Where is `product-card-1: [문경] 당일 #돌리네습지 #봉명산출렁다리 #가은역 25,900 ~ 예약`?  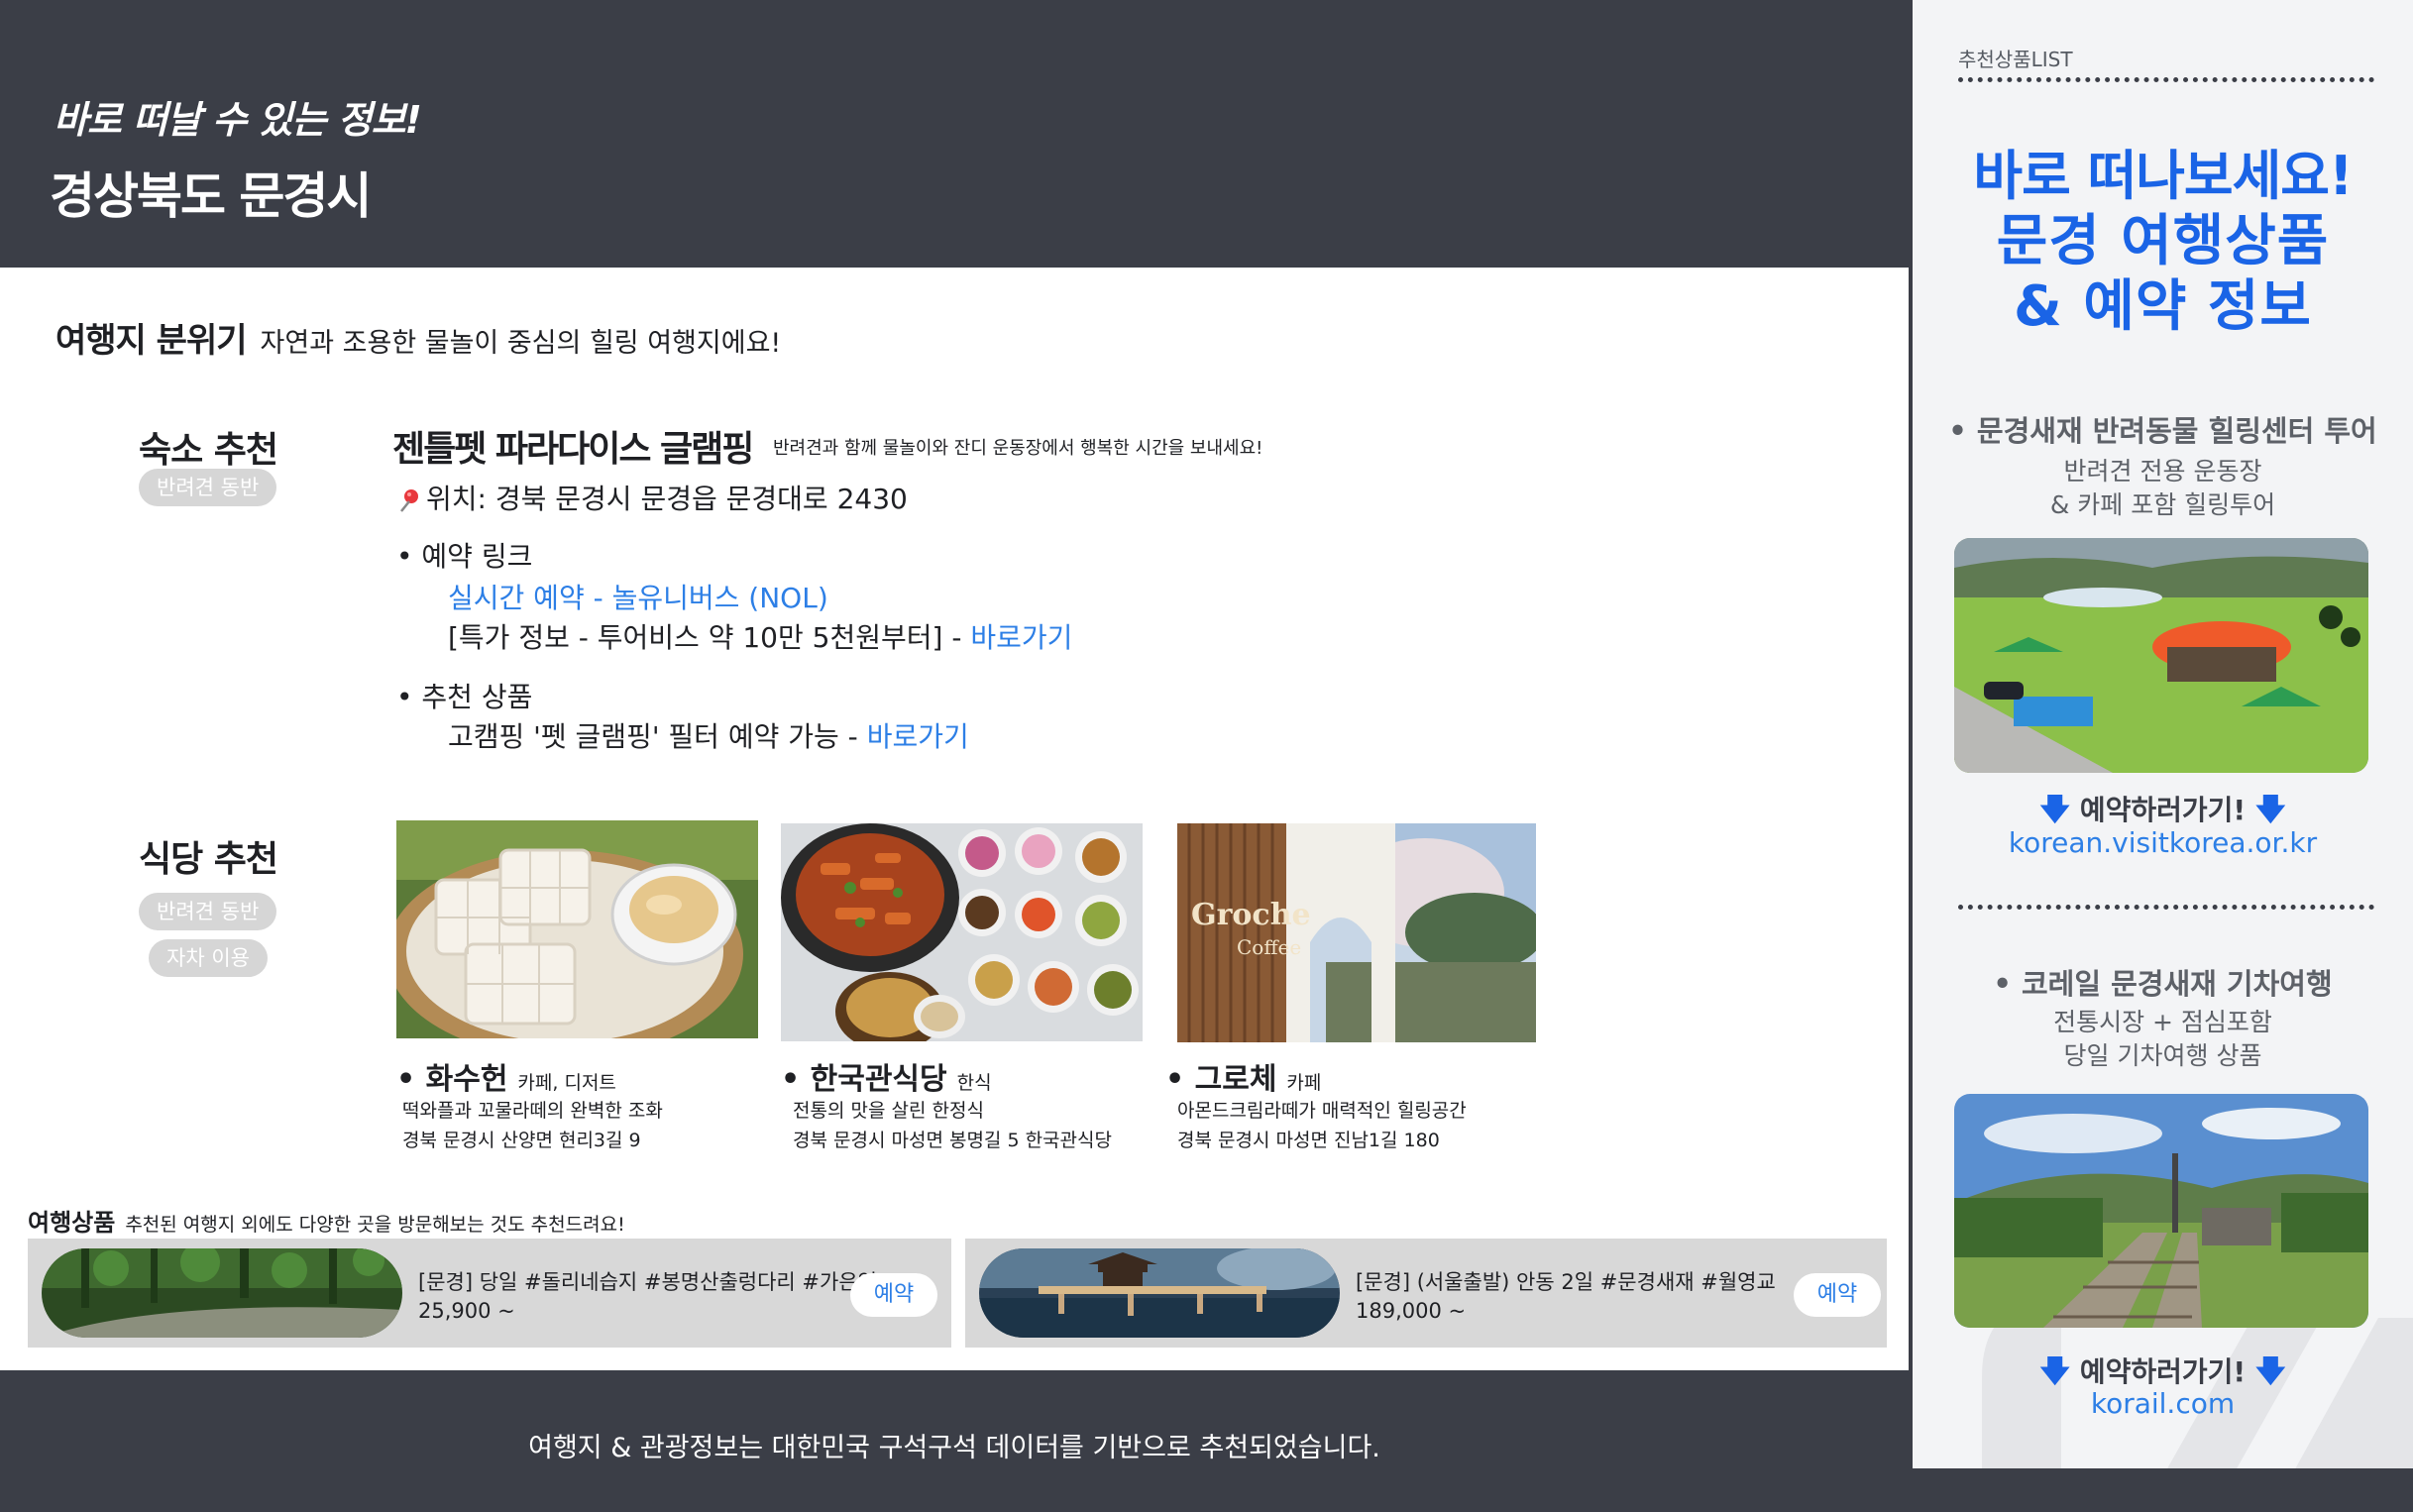 product-card-1: [문경] 당일 #돌리네습지 #봉명산출렁다리 #가은역 25,900 ~ 예약 is located at coordinates (490, 1294).